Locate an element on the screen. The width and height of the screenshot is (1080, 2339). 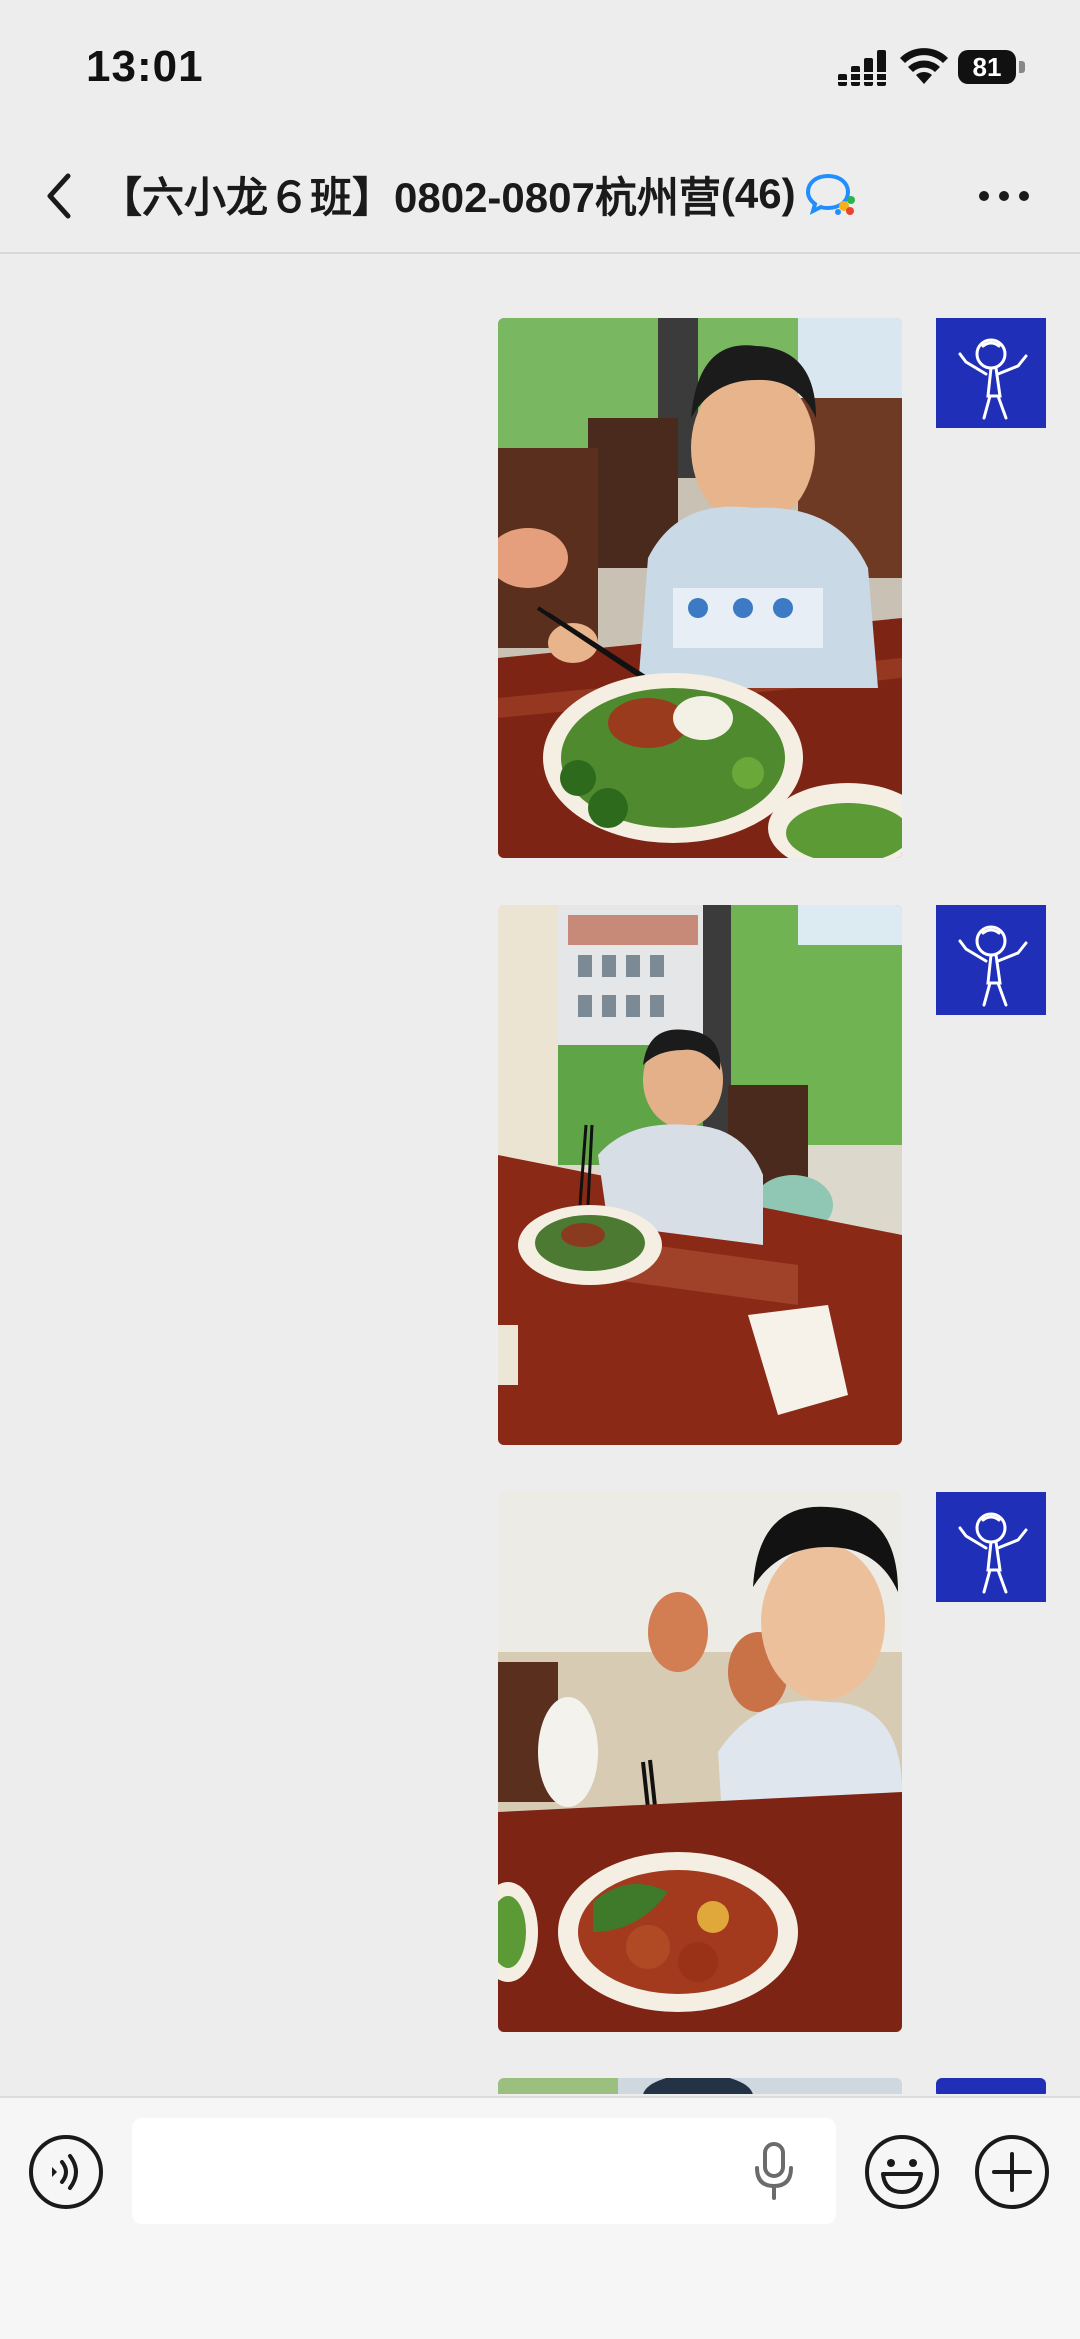
add-more-icon is located at coordinates (1012, 2172).